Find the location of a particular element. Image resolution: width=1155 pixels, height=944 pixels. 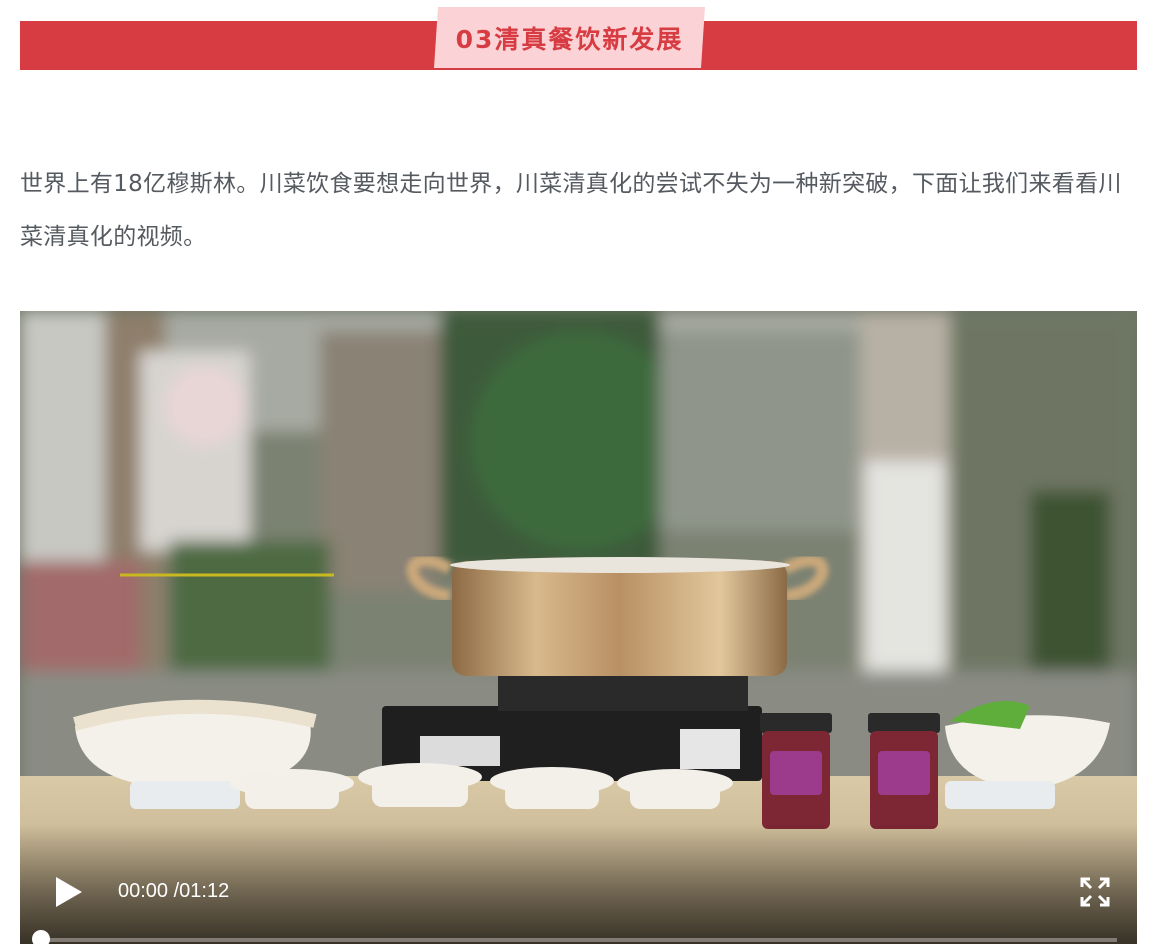

section-title-tag: 03清真餐饮新发展 is located at coordinates (569, 37).